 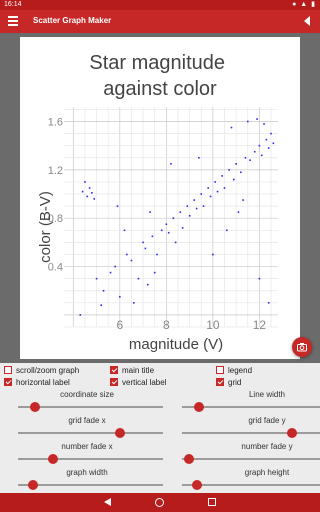 I want to click on screenshot-camera-button, so click(x=302, y=347).